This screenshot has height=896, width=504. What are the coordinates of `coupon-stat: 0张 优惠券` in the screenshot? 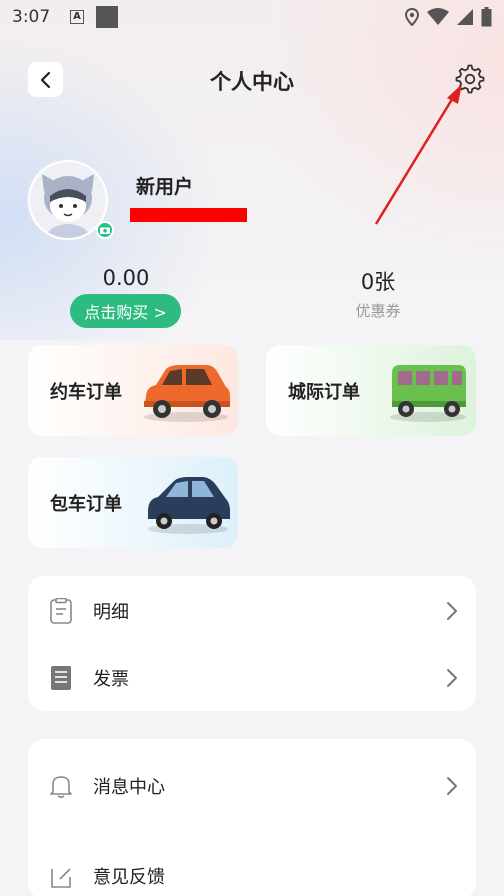 It's located at (378, 293).